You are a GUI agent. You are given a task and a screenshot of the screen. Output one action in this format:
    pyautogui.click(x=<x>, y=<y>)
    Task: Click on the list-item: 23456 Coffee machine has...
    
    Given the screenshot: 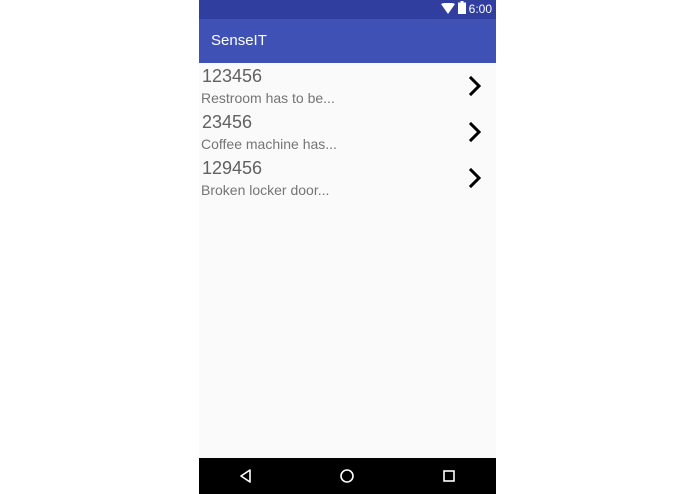 What is the action you would take?
    pyautogui.click(x=347, y=132)
    